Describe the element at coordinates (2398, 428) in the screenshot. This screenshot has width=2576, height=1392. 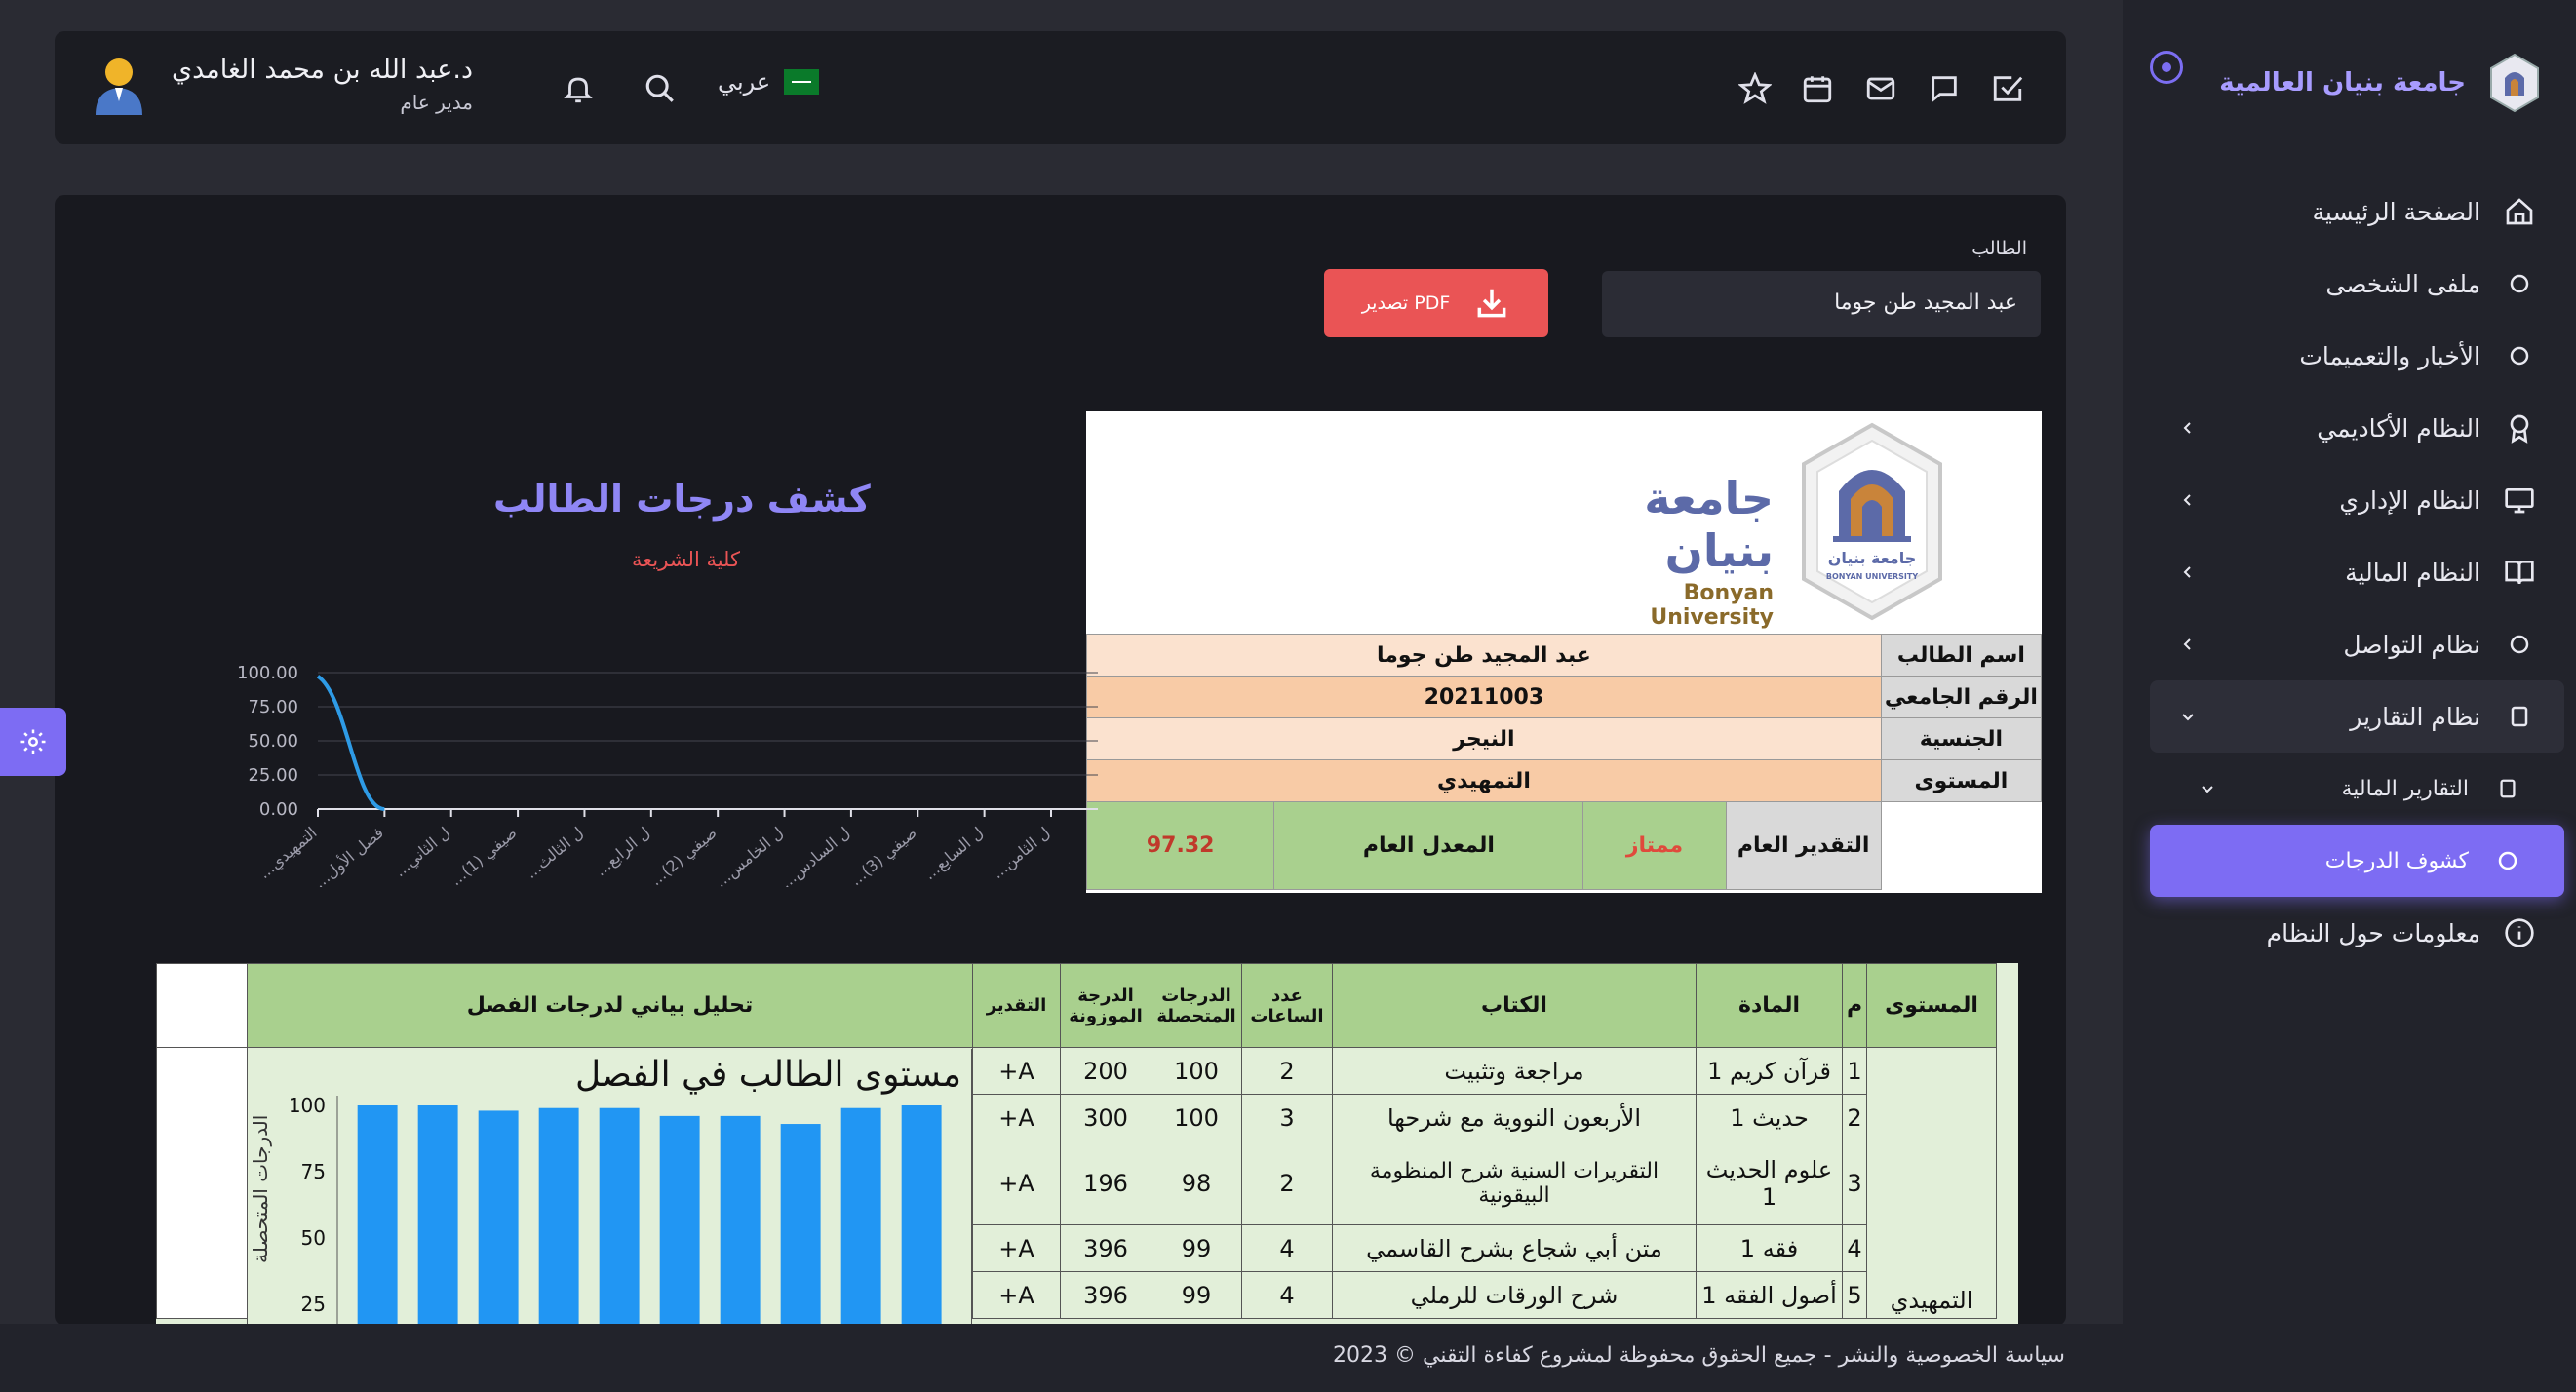
I see `sidebar-item-label: النظام الأكاديمي` at that location.